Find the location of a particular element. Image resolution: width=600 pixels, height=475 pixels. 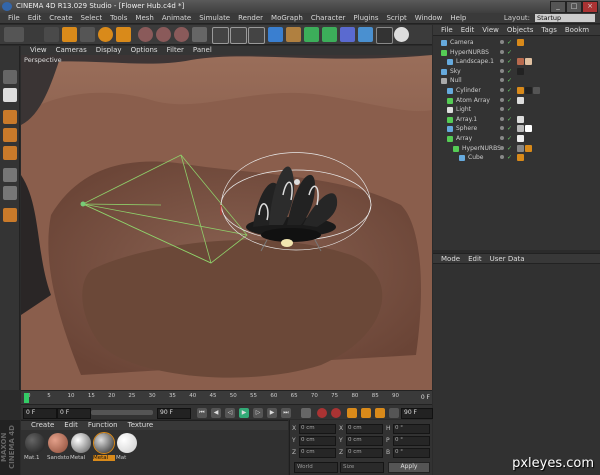

coord-rot-h-field: 0 ° is located at coordinates (411, 429).